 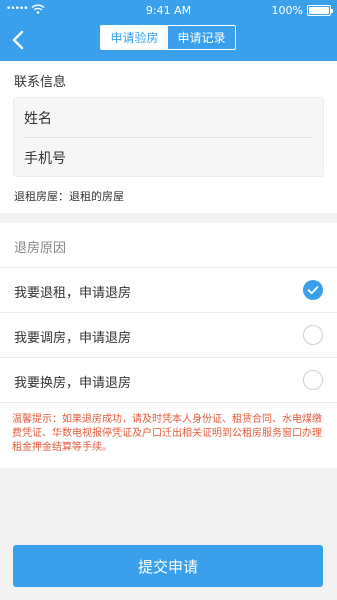 I want to click on chevron-left-icon, so click(x=18, y=40).